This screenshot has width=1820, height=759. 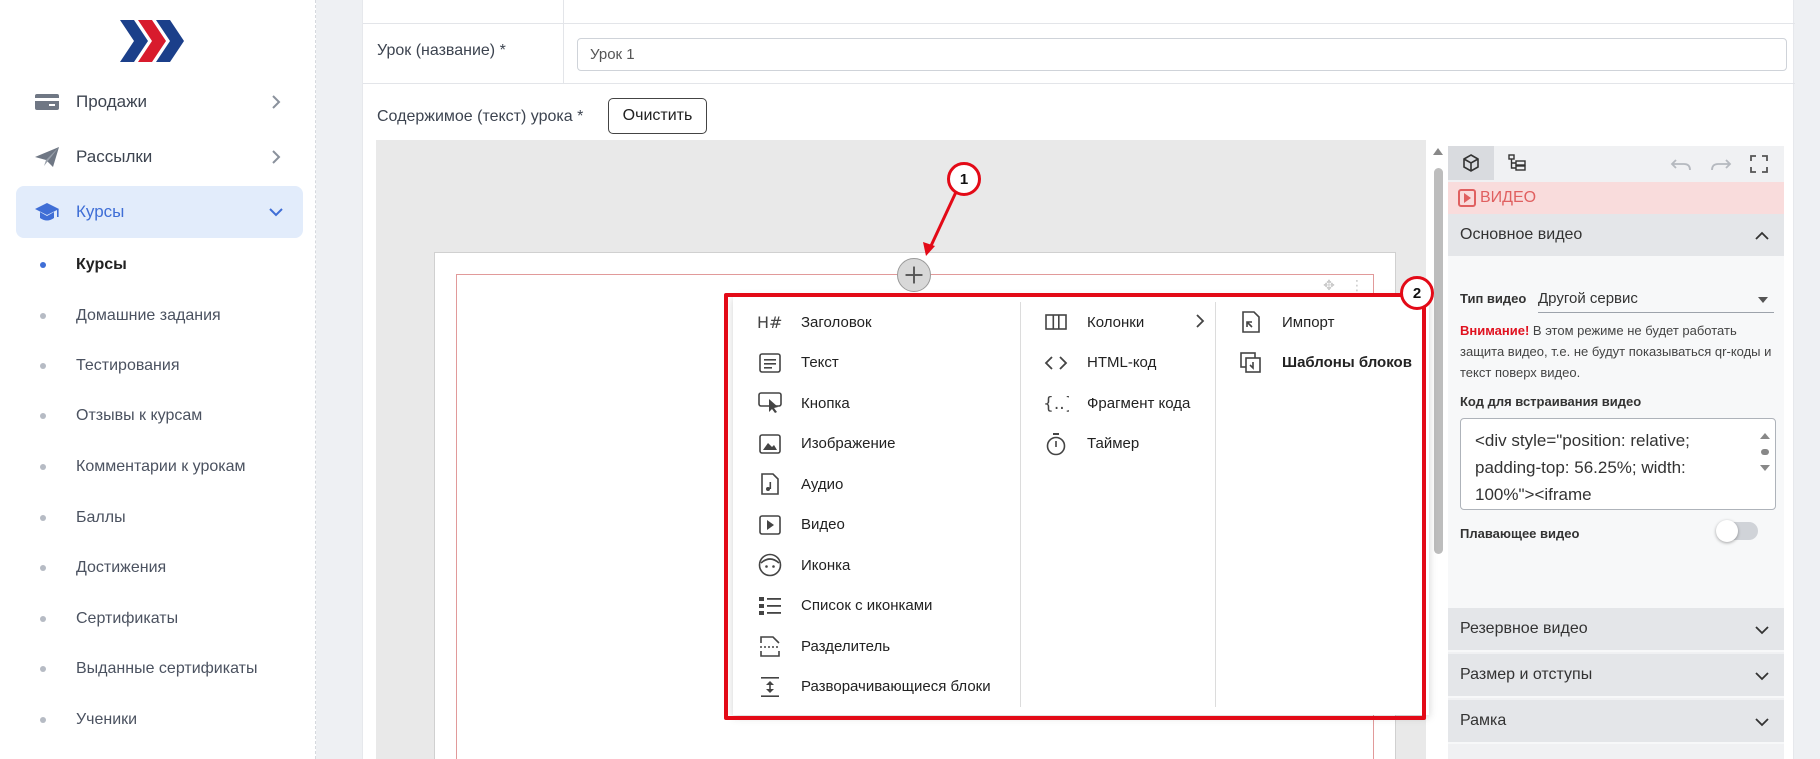 I want to click on subitem-tests: Тестирования, so click(x=110, y=366).